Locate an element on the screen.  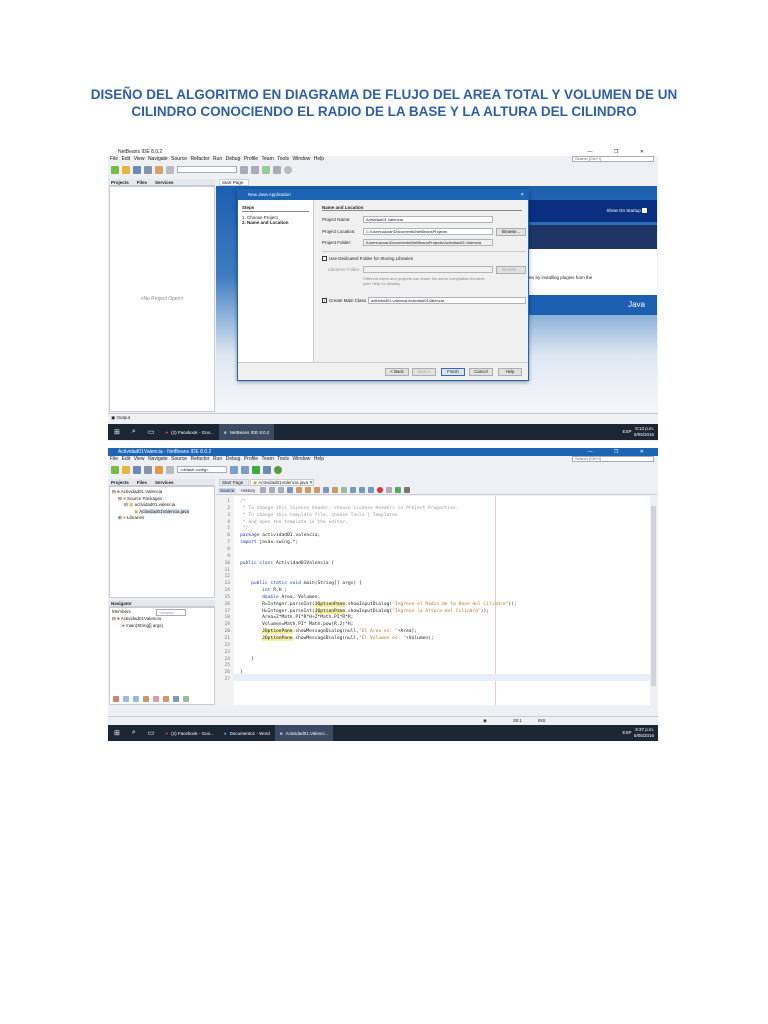
scrollbar-thumb is located at coordinates (653, 596).